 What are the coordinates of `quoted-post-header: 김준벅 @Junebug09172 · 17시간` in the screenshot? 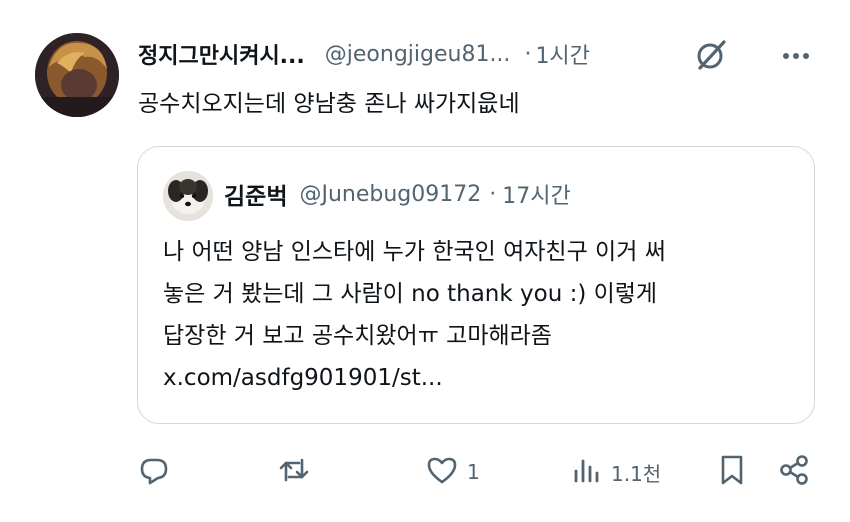 It's located at (397, 194).